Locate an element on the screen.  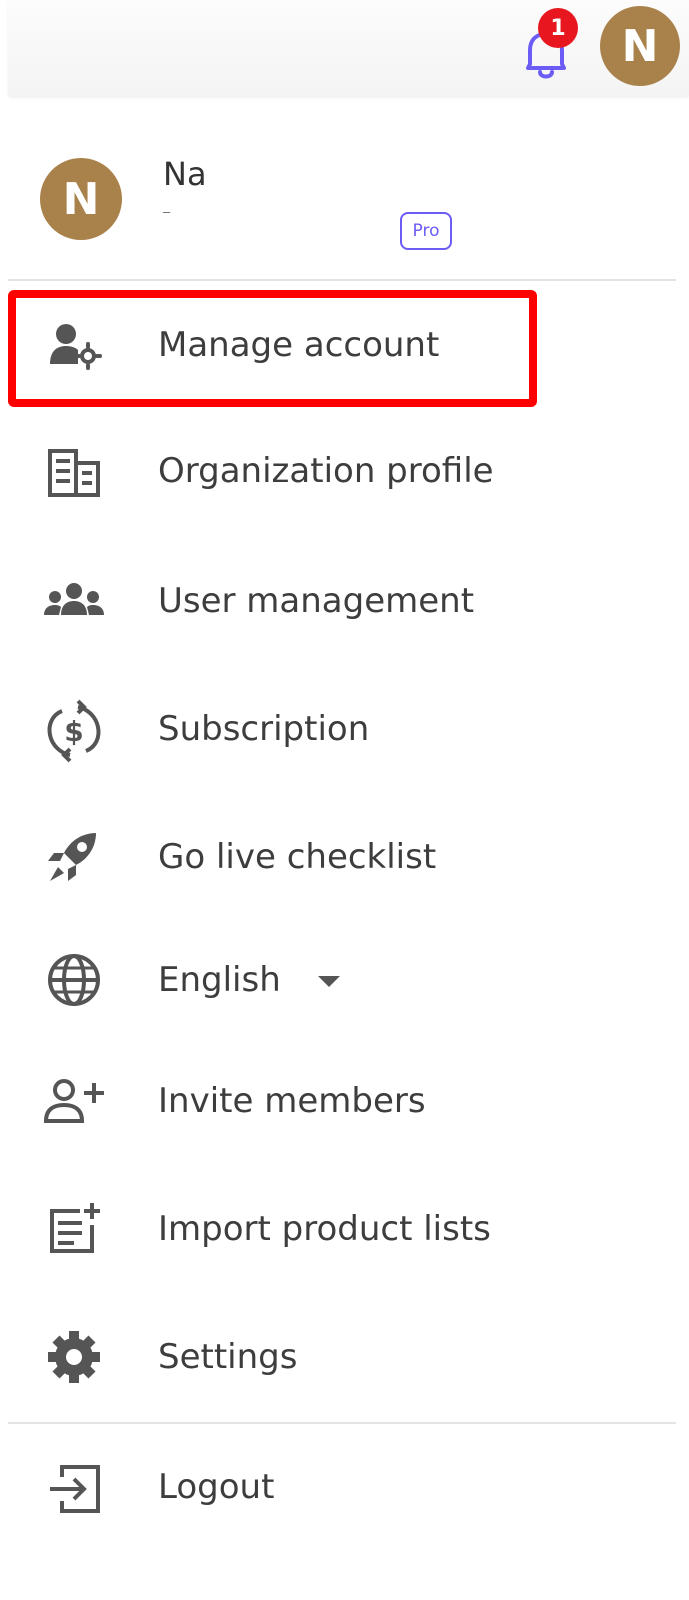
menu-item-label: User management is located at coordinates (316, 601).